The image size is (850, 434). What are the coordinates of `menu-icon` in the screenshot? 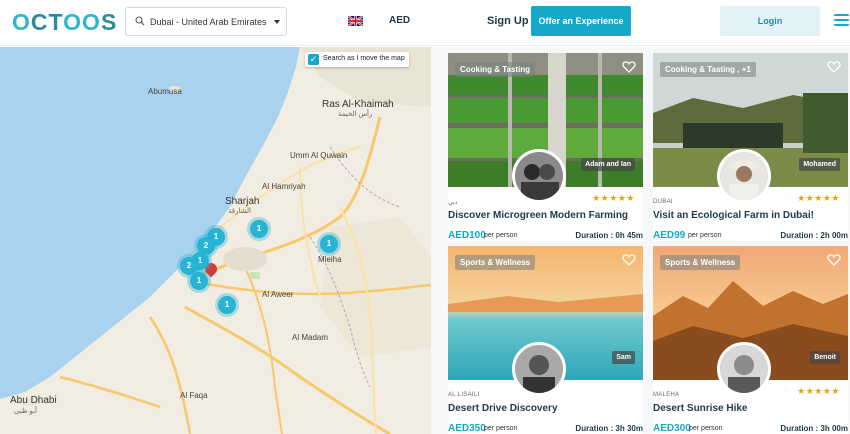 It's located at (841, 20).